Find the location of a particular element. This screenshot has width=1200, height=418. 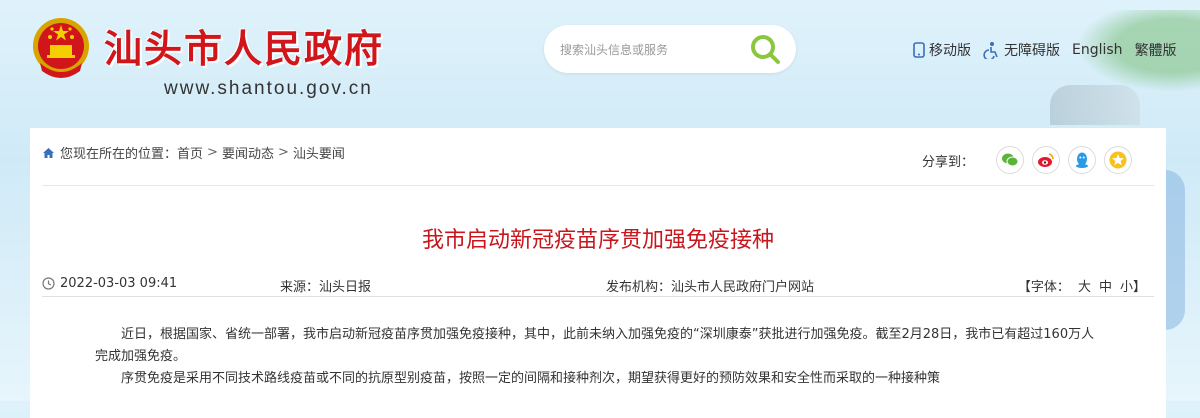

wechat-share-button is located at coordinates (1010, 160).